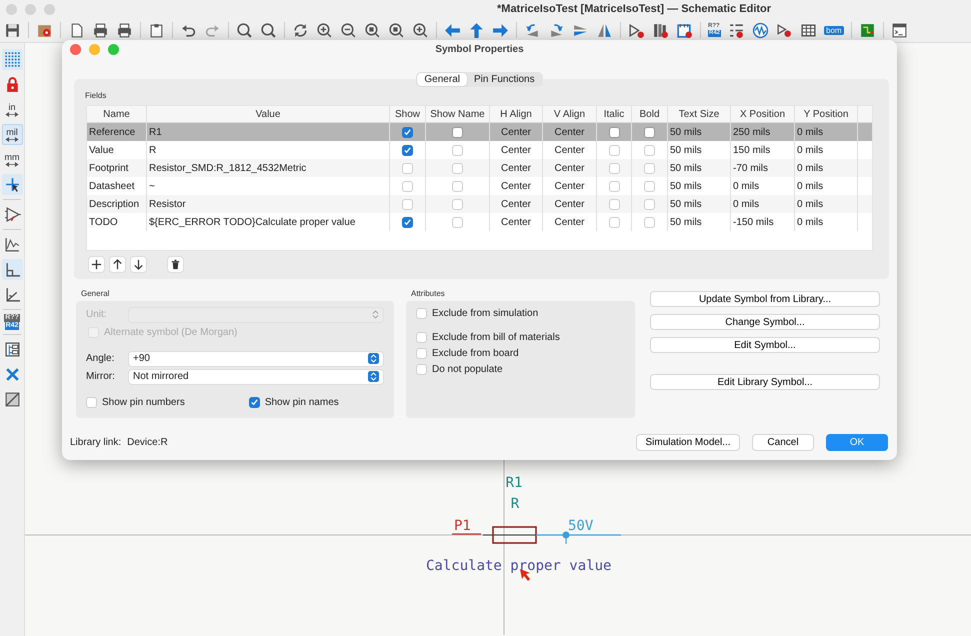 This screenshot has width=971, height=636. I want to click on move-down-button, so click(138, 264).